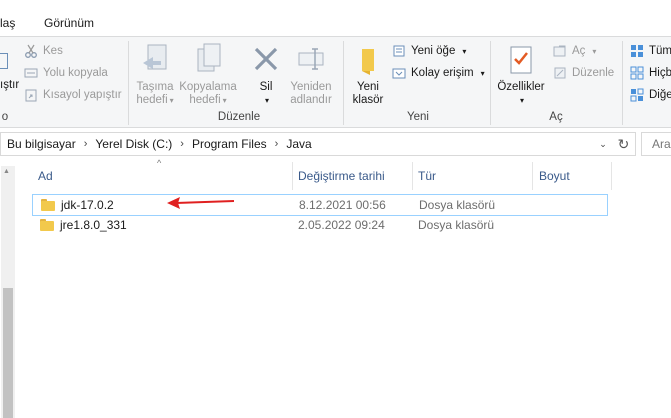  Describe the element at coordinates (229, 144) in the screenshot. I see `breadcrumb-program-files: Program Files` at that location.